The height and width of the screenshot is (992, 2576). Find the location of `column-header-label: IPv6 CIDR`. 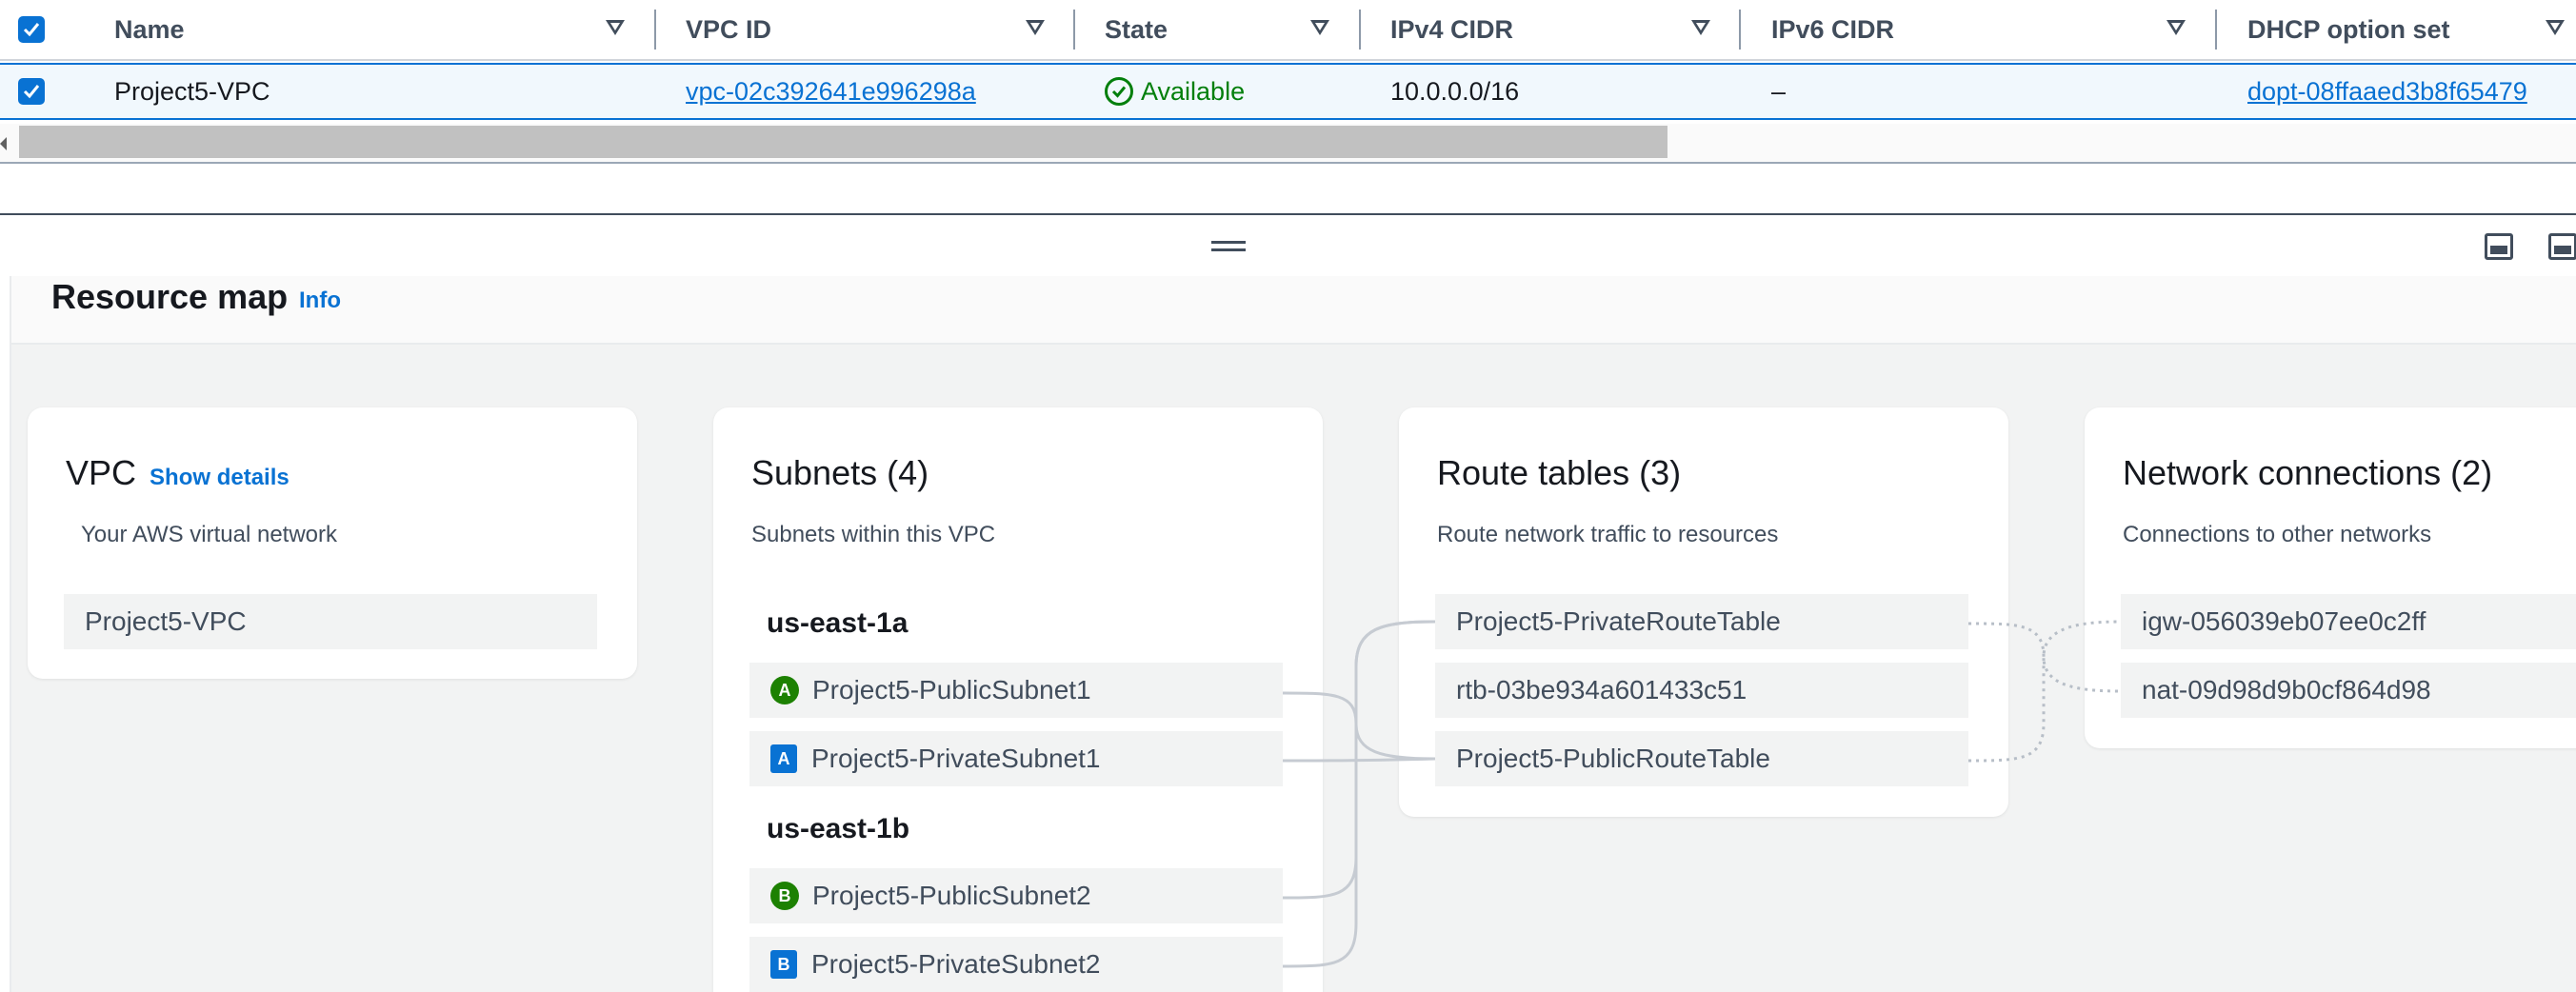

column-header-label: IPv6 CIDR is located at coordinates (1833, 29).